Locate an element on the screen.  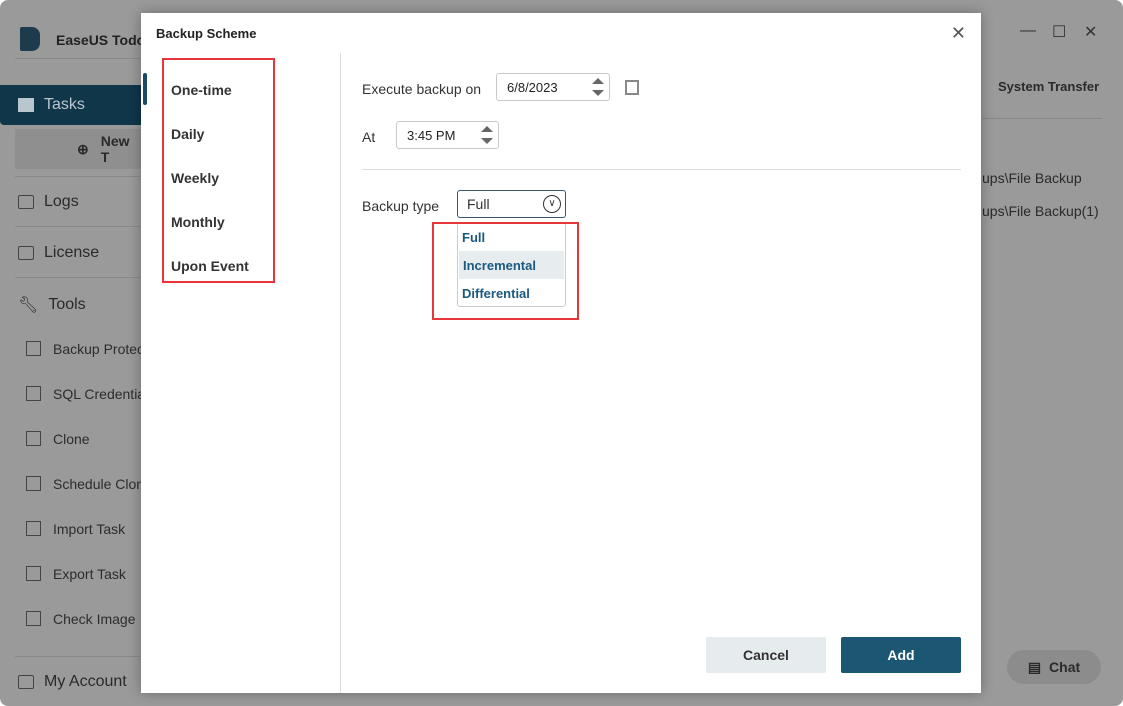
nav-license: License is located at coordinates (58, 253).